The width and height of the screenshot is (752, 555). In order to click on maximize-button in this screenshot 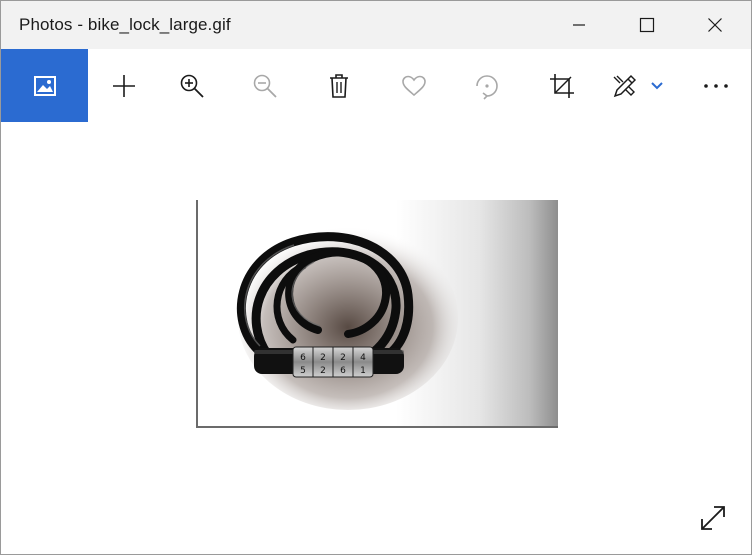, I will do `click(647, 25)`.